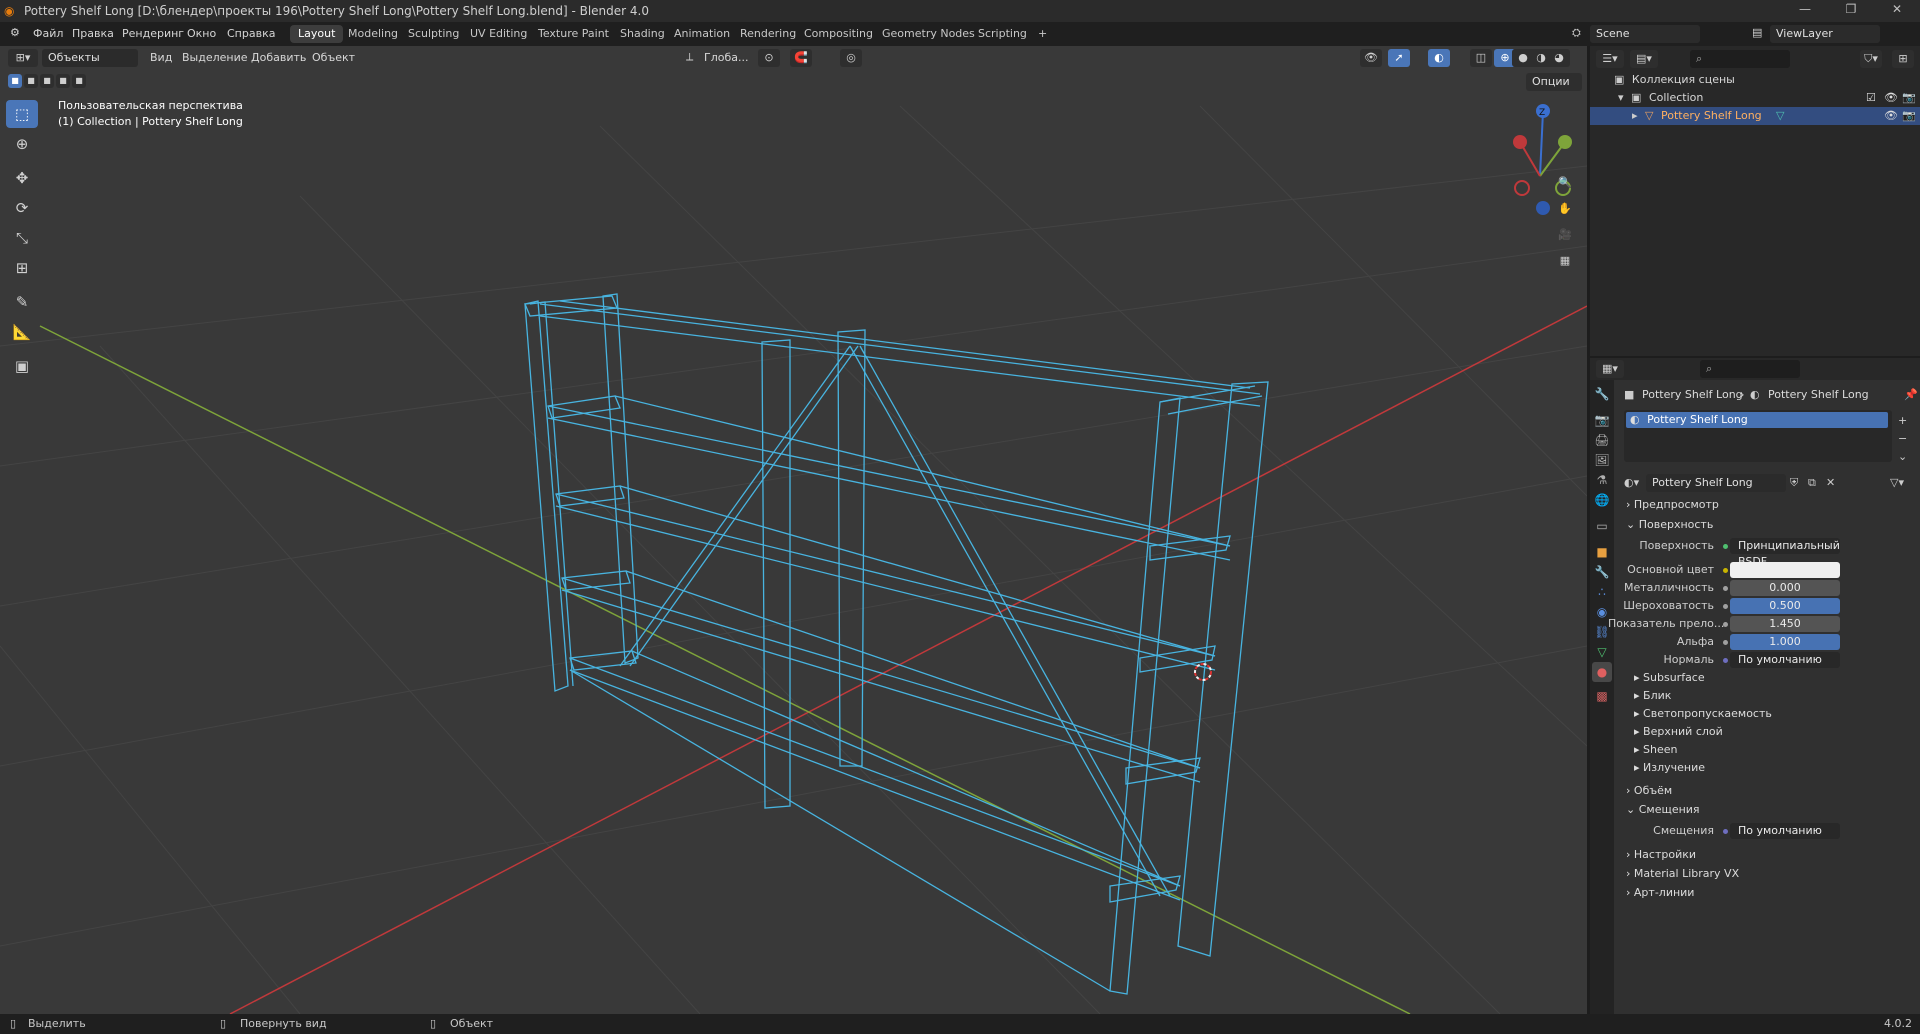 The width and height of the screenshot is (1920, 1034). What do you see at coordinates (333, 57) in the screenshot?
I see `menu-object: Объект` at bounding box center [333, 57].